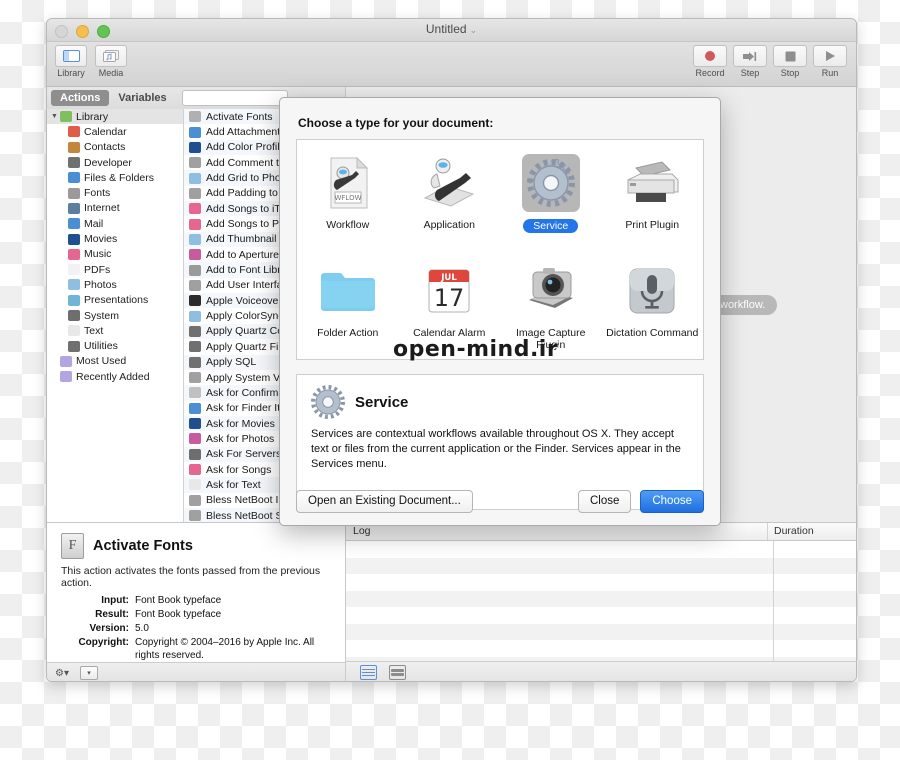 The height and width of the screenshot is (760, 900). Describe the element at coordinates (450, 198) in the screenshot. I see `type-option-application: Application` at that location.